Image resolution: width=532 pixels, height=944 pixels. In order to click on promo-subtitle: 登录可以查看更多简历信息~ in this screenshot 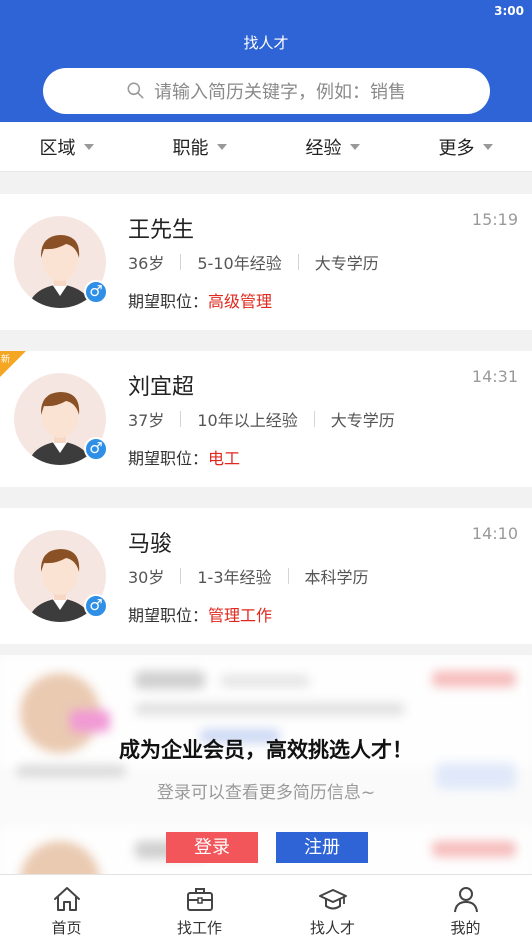, I will do `click(266, 793)`.